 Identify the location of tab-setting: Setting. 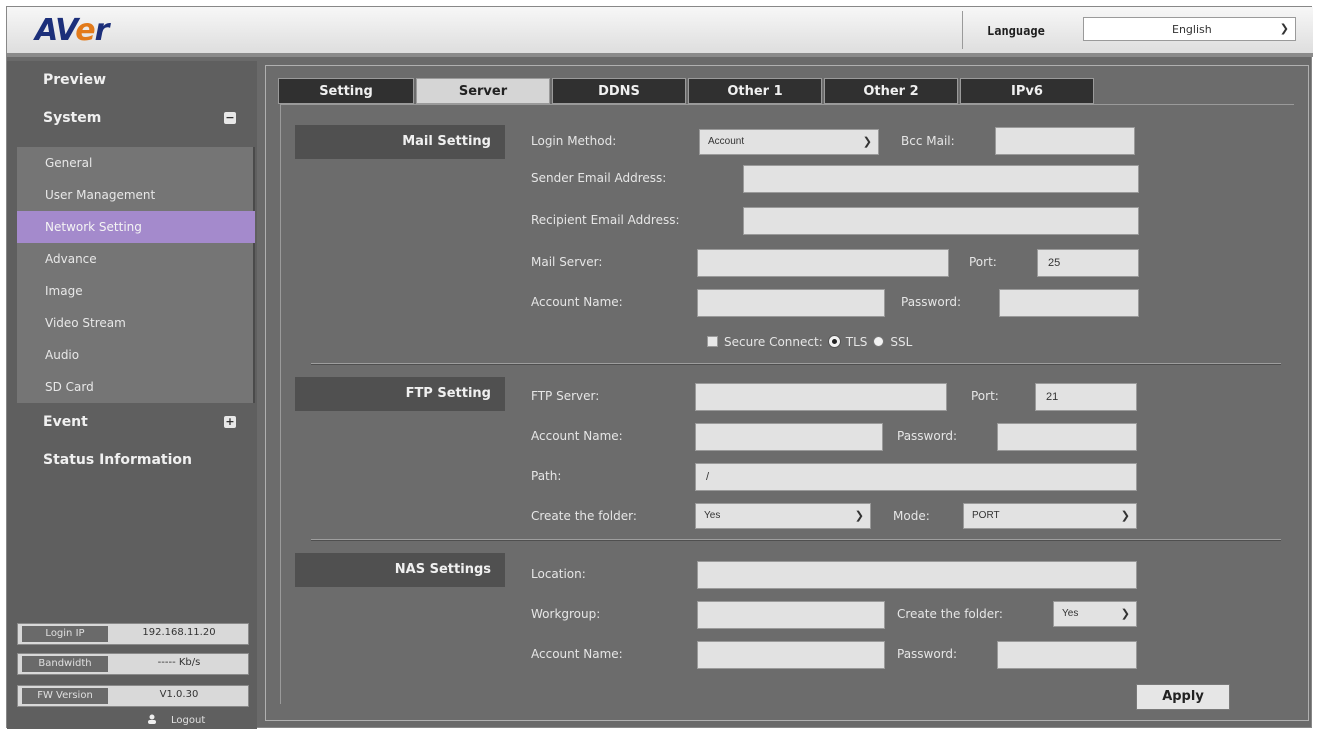
(346, 91).